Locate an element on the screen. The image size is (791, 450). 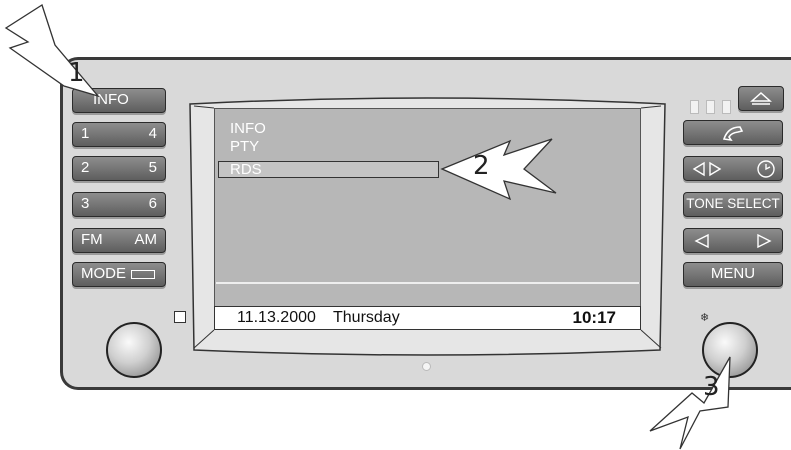
callout-label-2: 2 is located at coordinates (481, 166).